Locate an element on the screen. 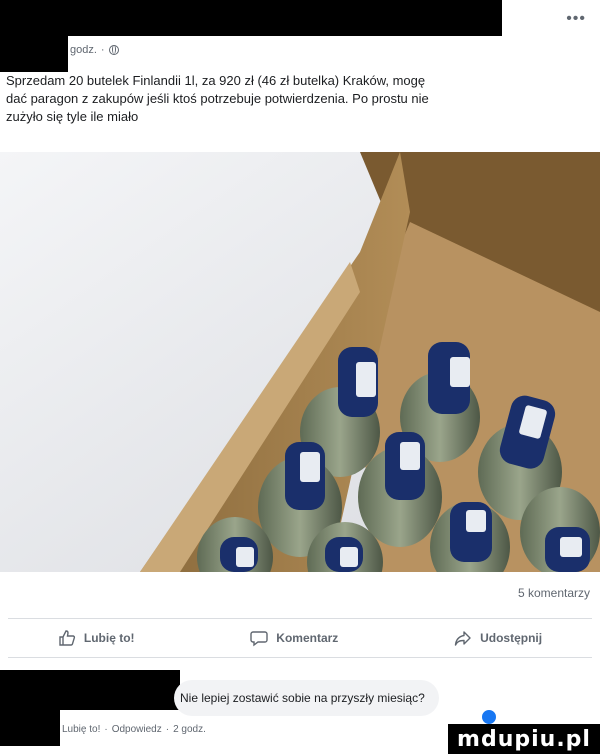 The width and height of the screenshot is (600, 754). like-label: Lubię to! is located at coordinates (109, 638).